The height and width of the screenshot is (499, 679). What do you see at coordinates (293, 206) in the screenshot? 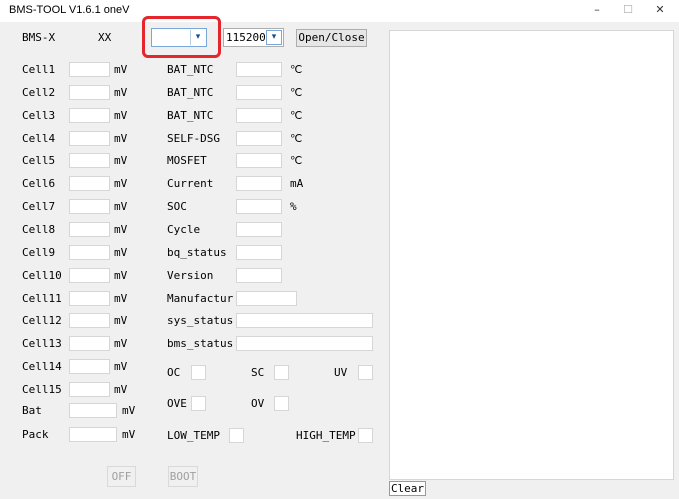
I see `status-unit: %` at bounding box center [293, 206].